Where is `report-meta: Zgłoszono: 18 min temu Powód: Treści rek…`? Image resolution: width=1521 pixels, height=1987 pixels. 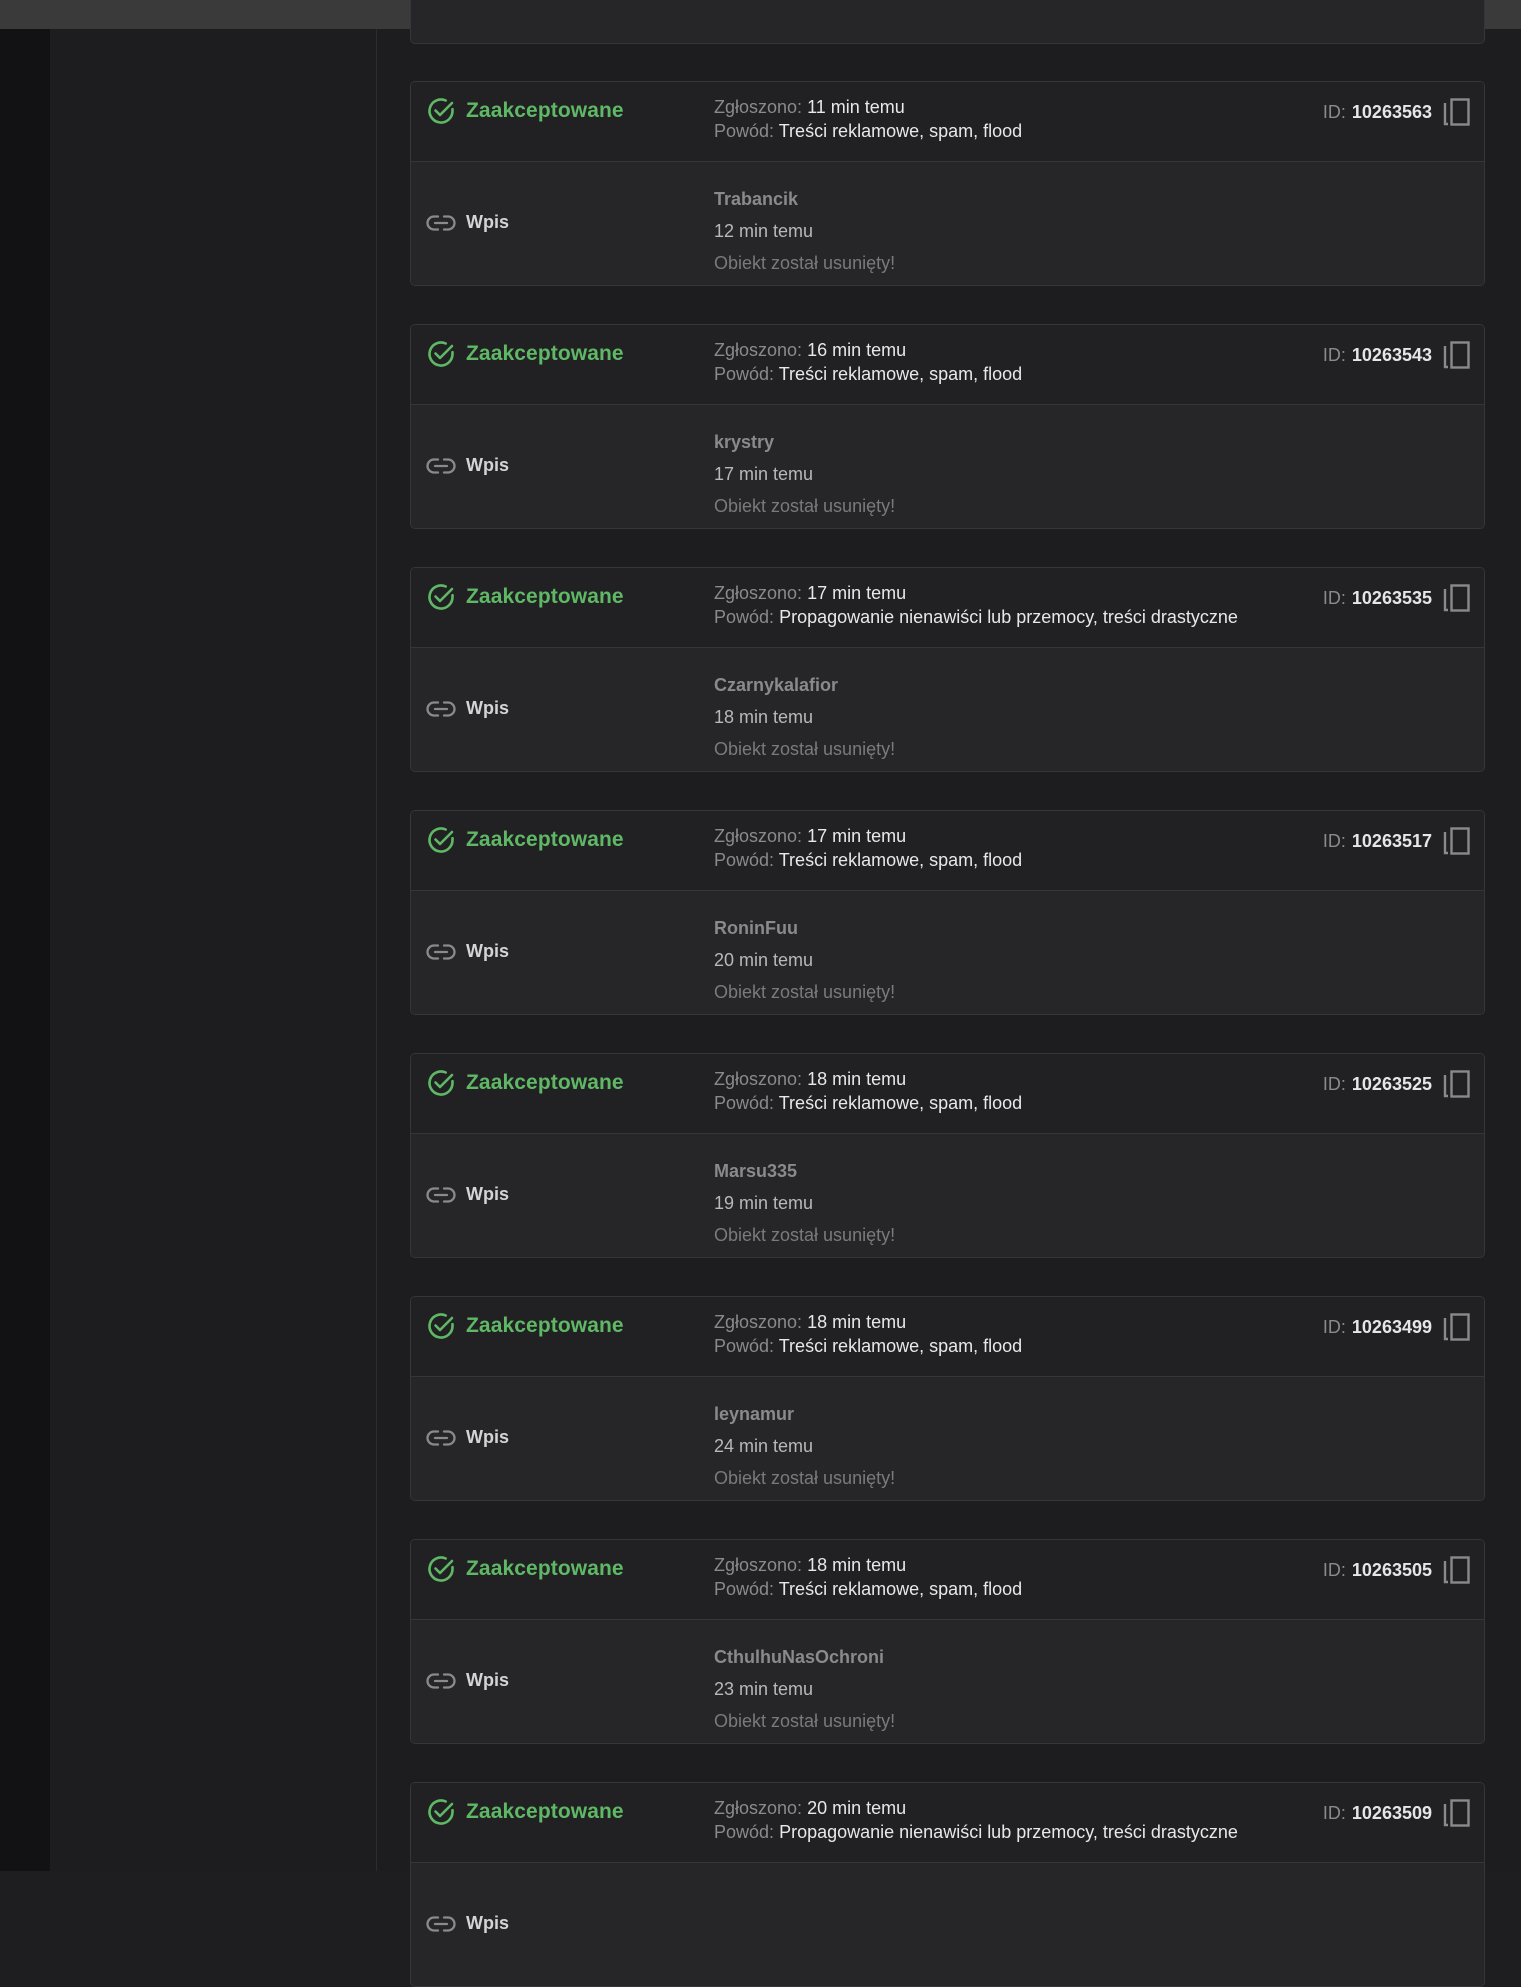 report-meta: Zgłoszono: 18 min temu Powód: Treści rek… is located at coordinates (868, 1334).